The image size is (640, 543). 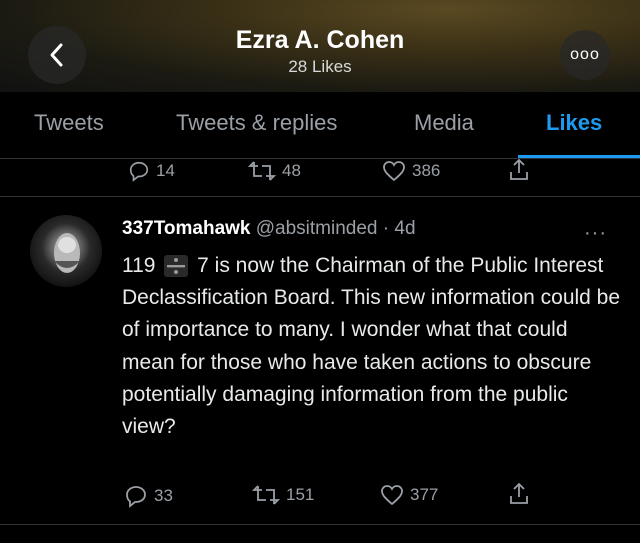 I want to click on likes-count: 28 Likes, so click(x=320, y=66).